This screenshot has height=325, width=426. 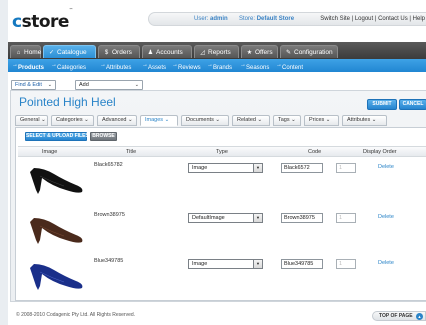 What do you see at coordinates (302, 168) in the screenshot?
I see `code-input: Black6572` at bounding box center [302, 168].